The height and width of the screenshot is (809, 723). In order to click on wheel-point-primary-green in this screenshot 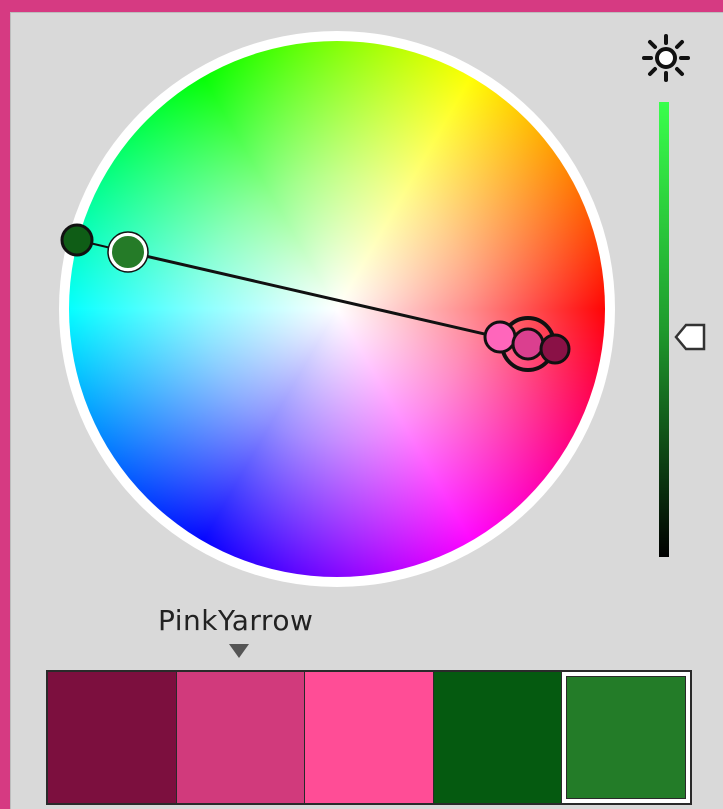, I will do `click(128, 252)`.